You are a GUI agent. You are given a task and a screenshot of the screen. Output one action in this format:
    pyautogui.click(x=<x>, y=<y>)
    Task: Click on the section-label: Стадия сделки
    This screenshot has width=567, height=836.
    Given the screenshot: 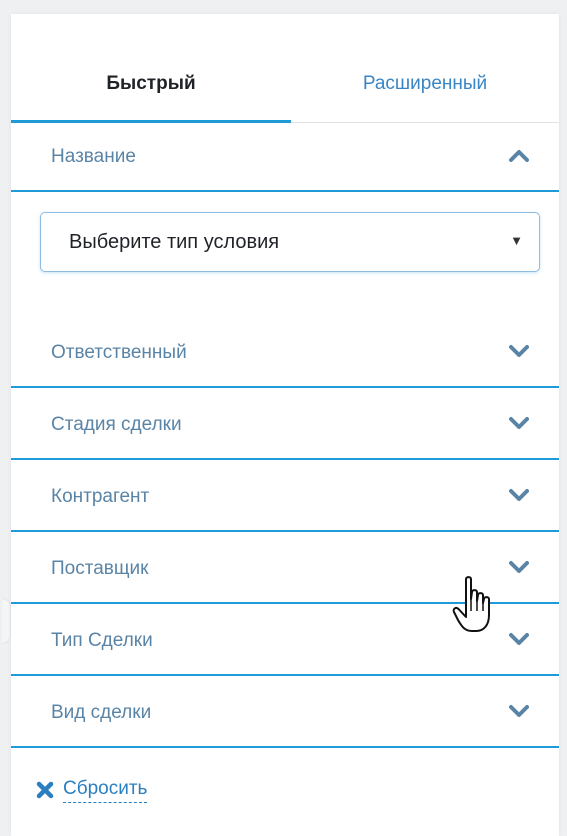 What is the action you would take?
    pyautogui.click(x=116, y=424)
    